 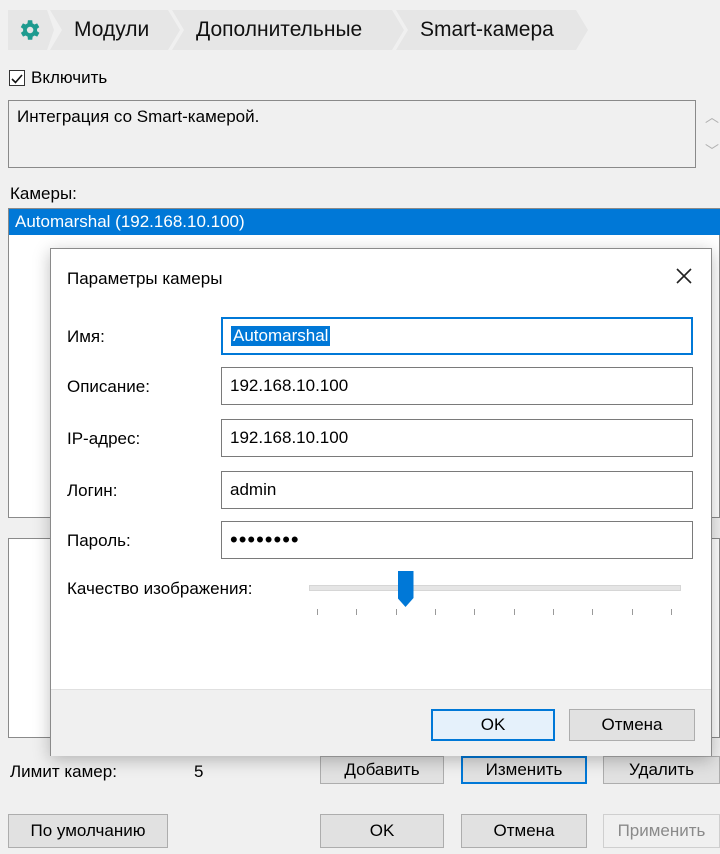 What do you see at coordinates (88, 831) in the screenshot?
I see `defaults-button: По умолчанию` at bounding box center [88, 831].